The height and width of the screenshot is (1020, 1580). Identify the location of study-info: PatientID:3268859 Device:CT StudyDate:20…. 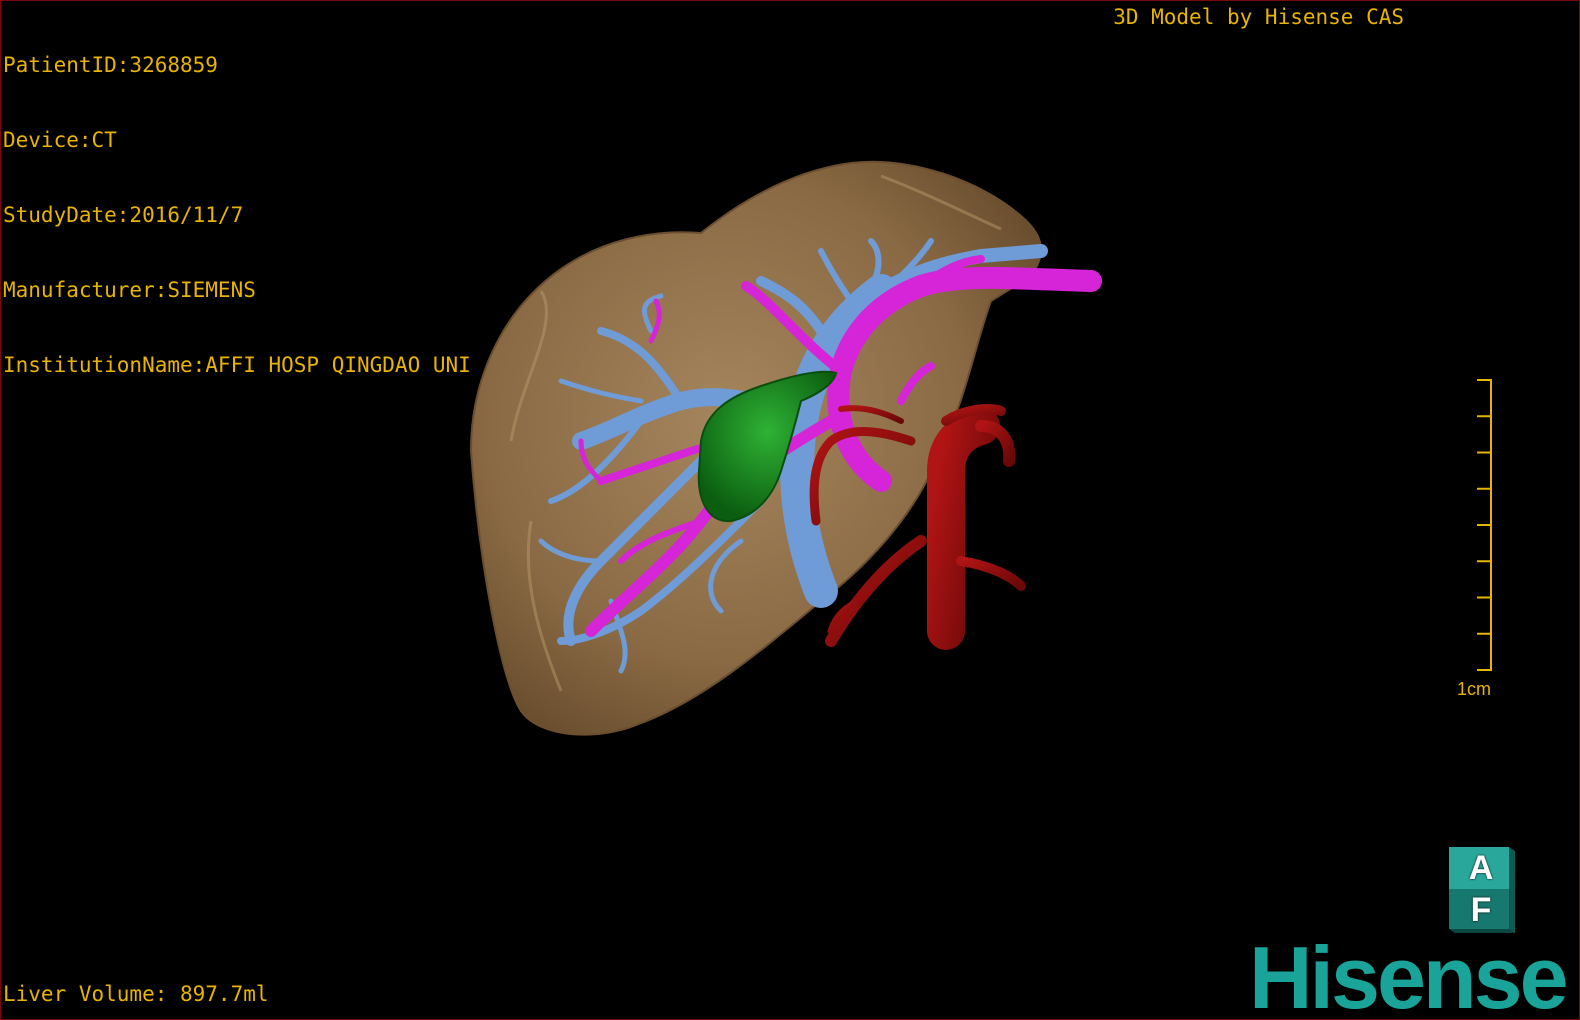
(237, 215).